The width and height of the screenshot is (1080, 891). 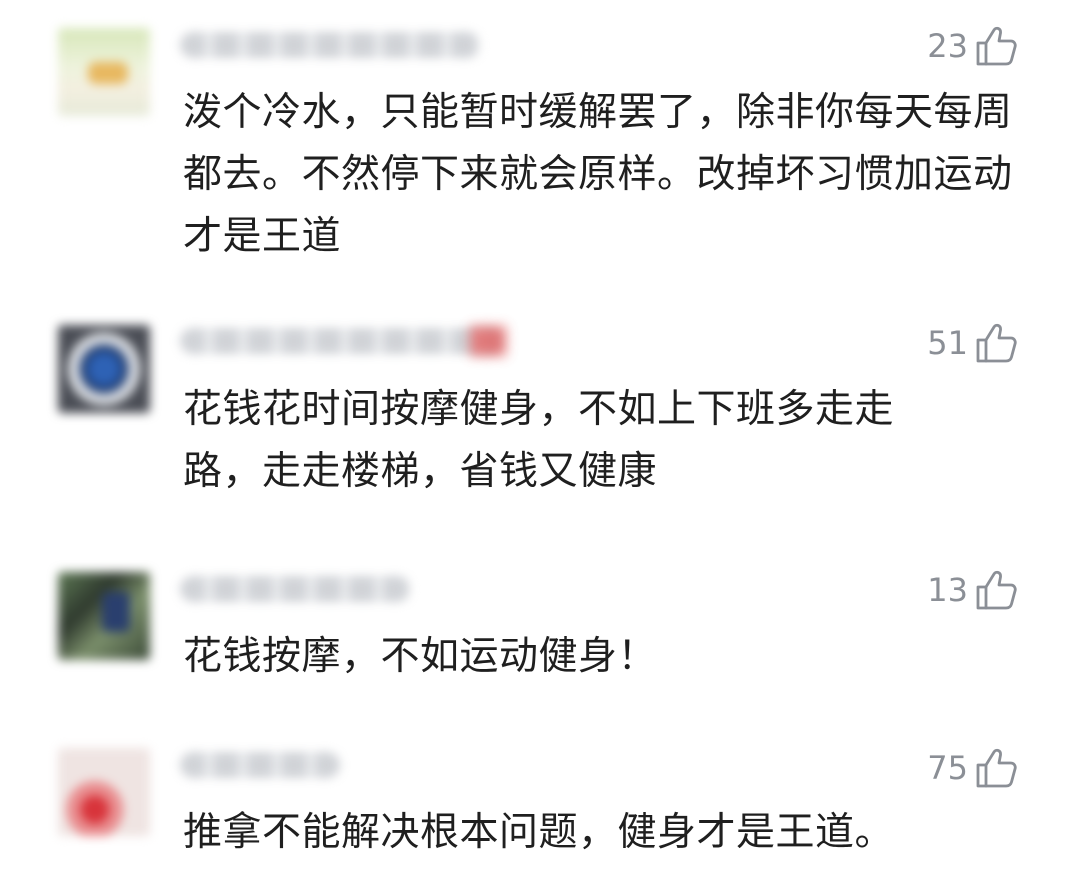 I want to click on thumbs-up-icon, so click(x=996, y=768).